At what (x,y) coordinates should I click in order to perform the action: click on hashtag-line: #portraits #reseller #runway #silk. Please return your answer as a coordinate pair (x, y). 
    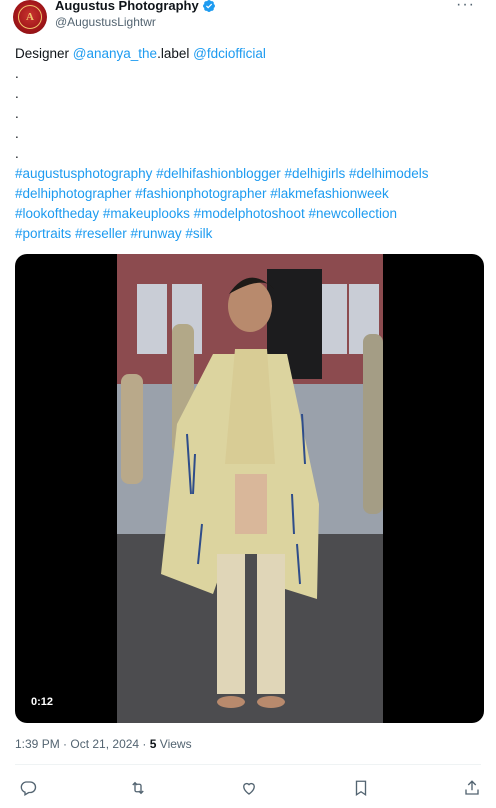
    Looking at the image, I should click on (250, 234).